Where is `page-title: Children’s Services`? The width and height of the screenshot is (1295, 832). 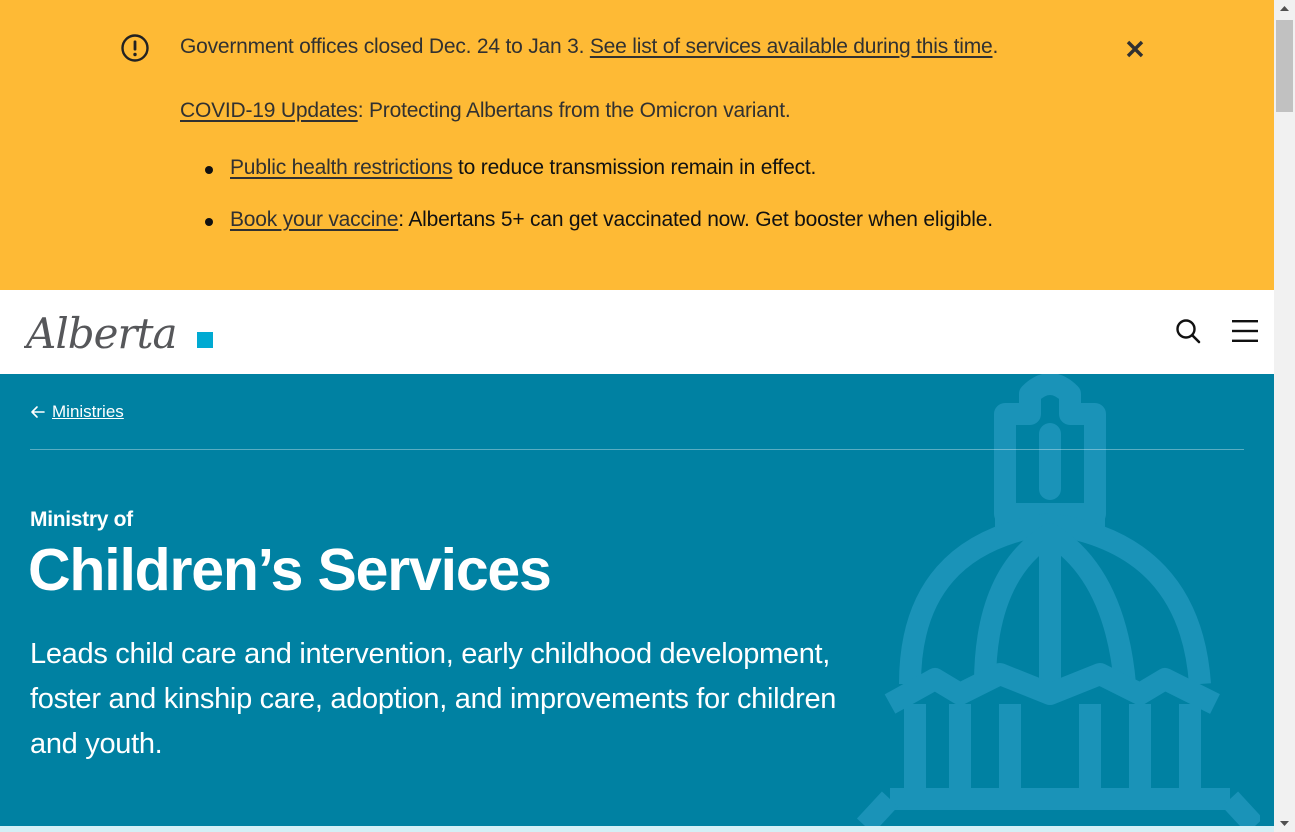 page-title: Children’s Services is located at coordinates (290, 570).